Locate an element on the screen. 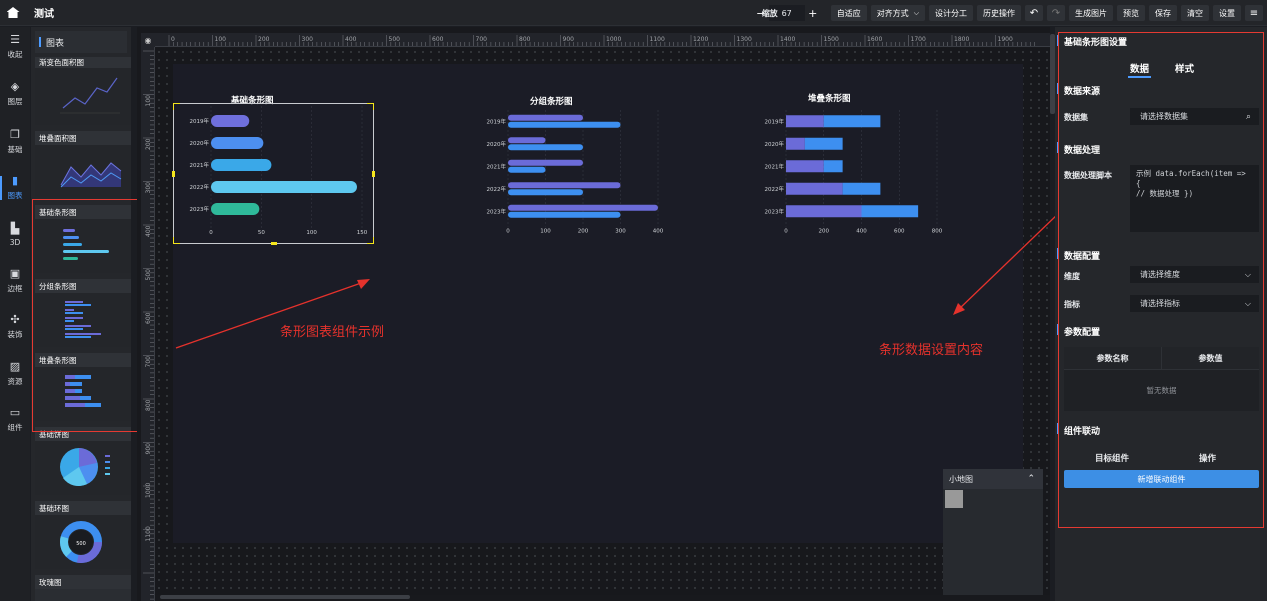 This screenshot has width=1267, height=601. highlight-box-settings is located at coordinates (1161, 280).